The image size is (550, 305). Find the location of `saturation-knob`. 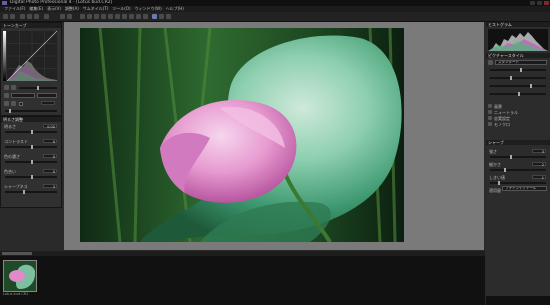

saturation-knob is located at coordinates (32, 162).